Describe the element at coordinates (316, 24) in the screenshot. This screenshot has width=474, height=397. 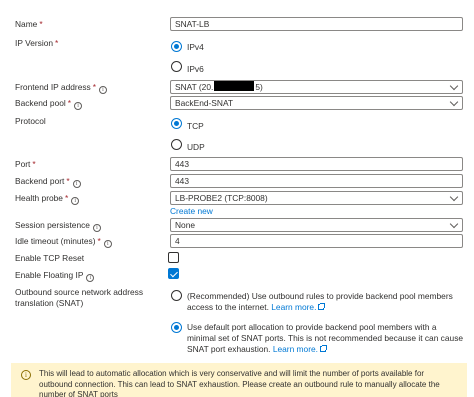
I see `name-input: SNAT-LB` at that location.